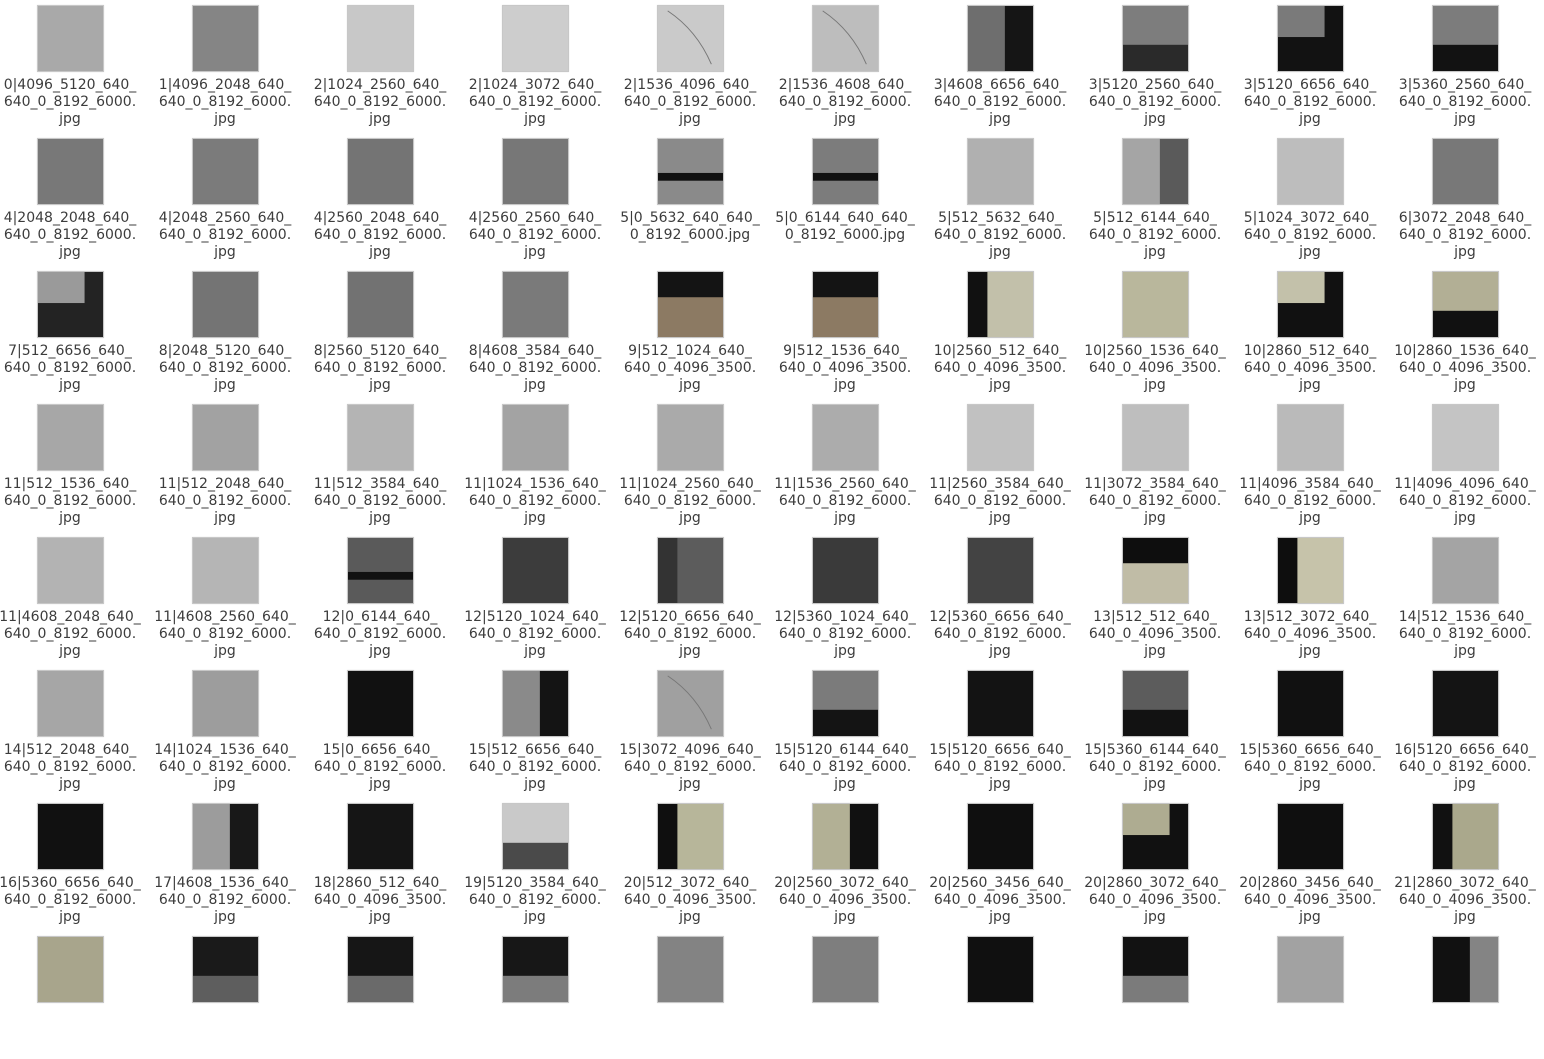 The width and height of the screenshot is (1544, 1059). I want to click on file-item: 12|5120_1024_640_ 640_0_8192_6000. jpg, so click(535, 596).